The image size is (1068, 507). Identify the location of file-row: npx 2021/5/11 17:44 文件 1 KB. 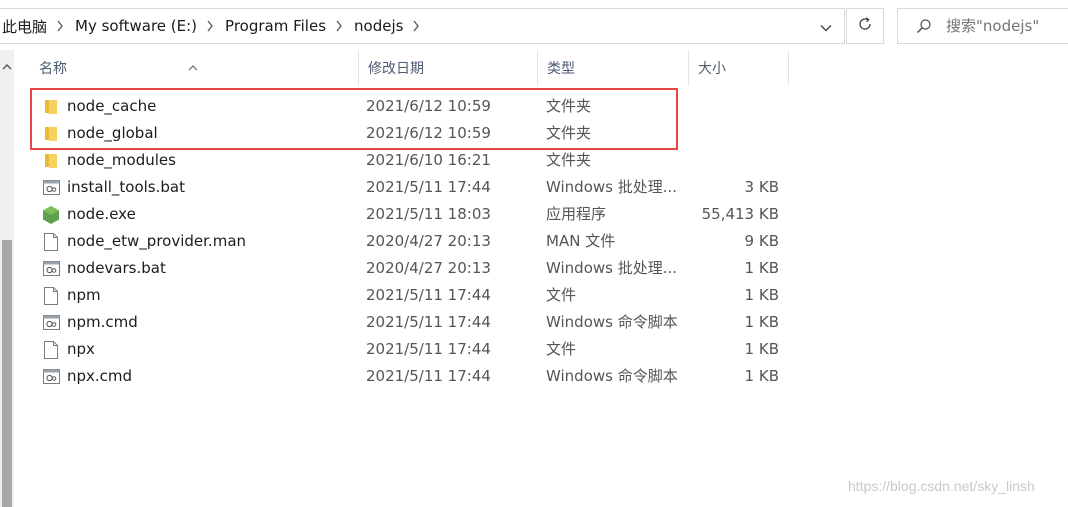
(410, 349).